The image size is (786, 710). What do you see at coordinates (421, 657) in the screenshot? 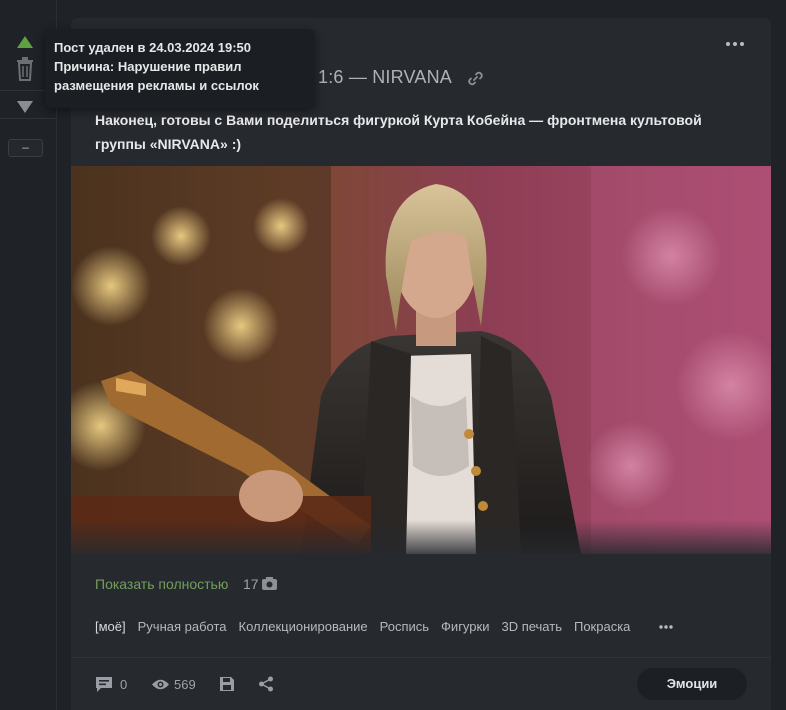
I see `footer-divider` at bounding box center [421, 657].